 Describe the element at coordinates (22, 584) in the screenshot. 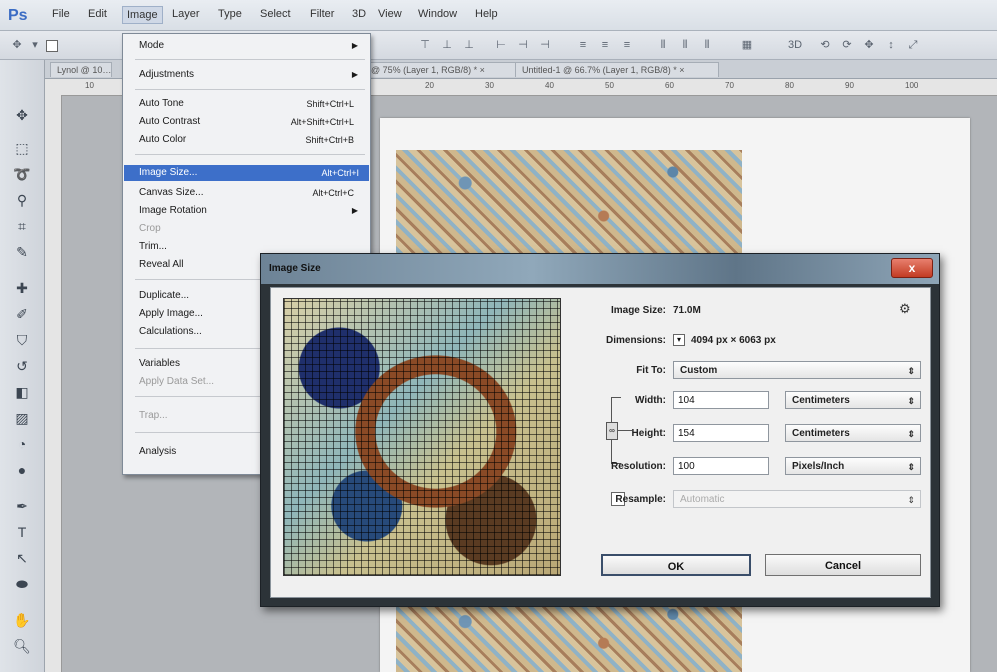

I see `ellipse-tool-icon: ⬬` at that location.